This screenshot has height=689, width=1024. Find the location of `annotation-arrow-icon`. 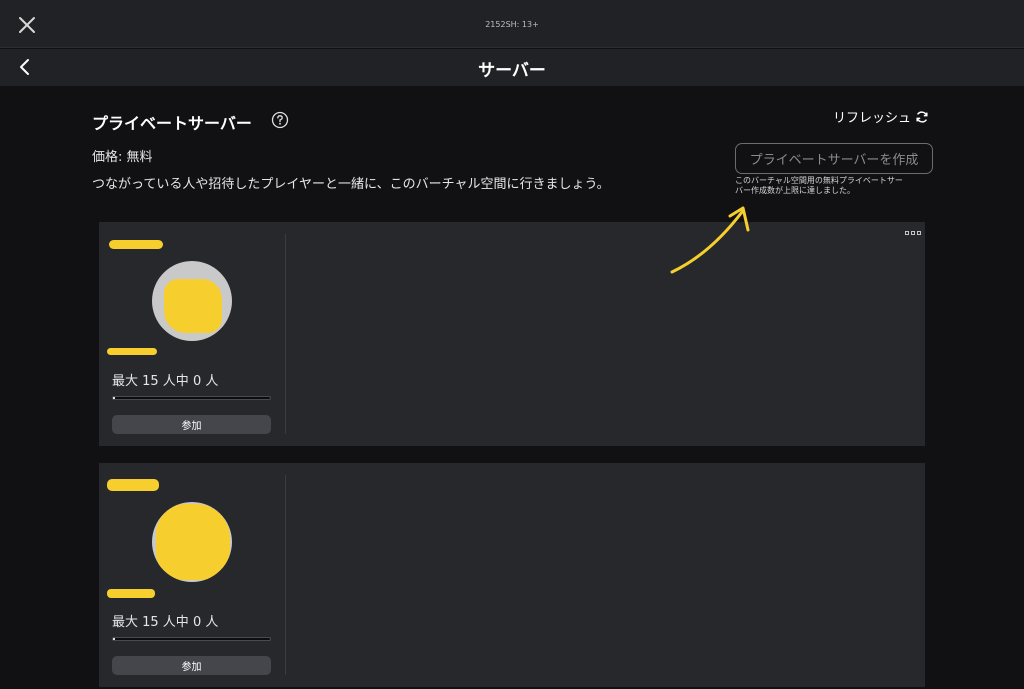

annotation-arrow-icon is located at coordinates (710, 240).